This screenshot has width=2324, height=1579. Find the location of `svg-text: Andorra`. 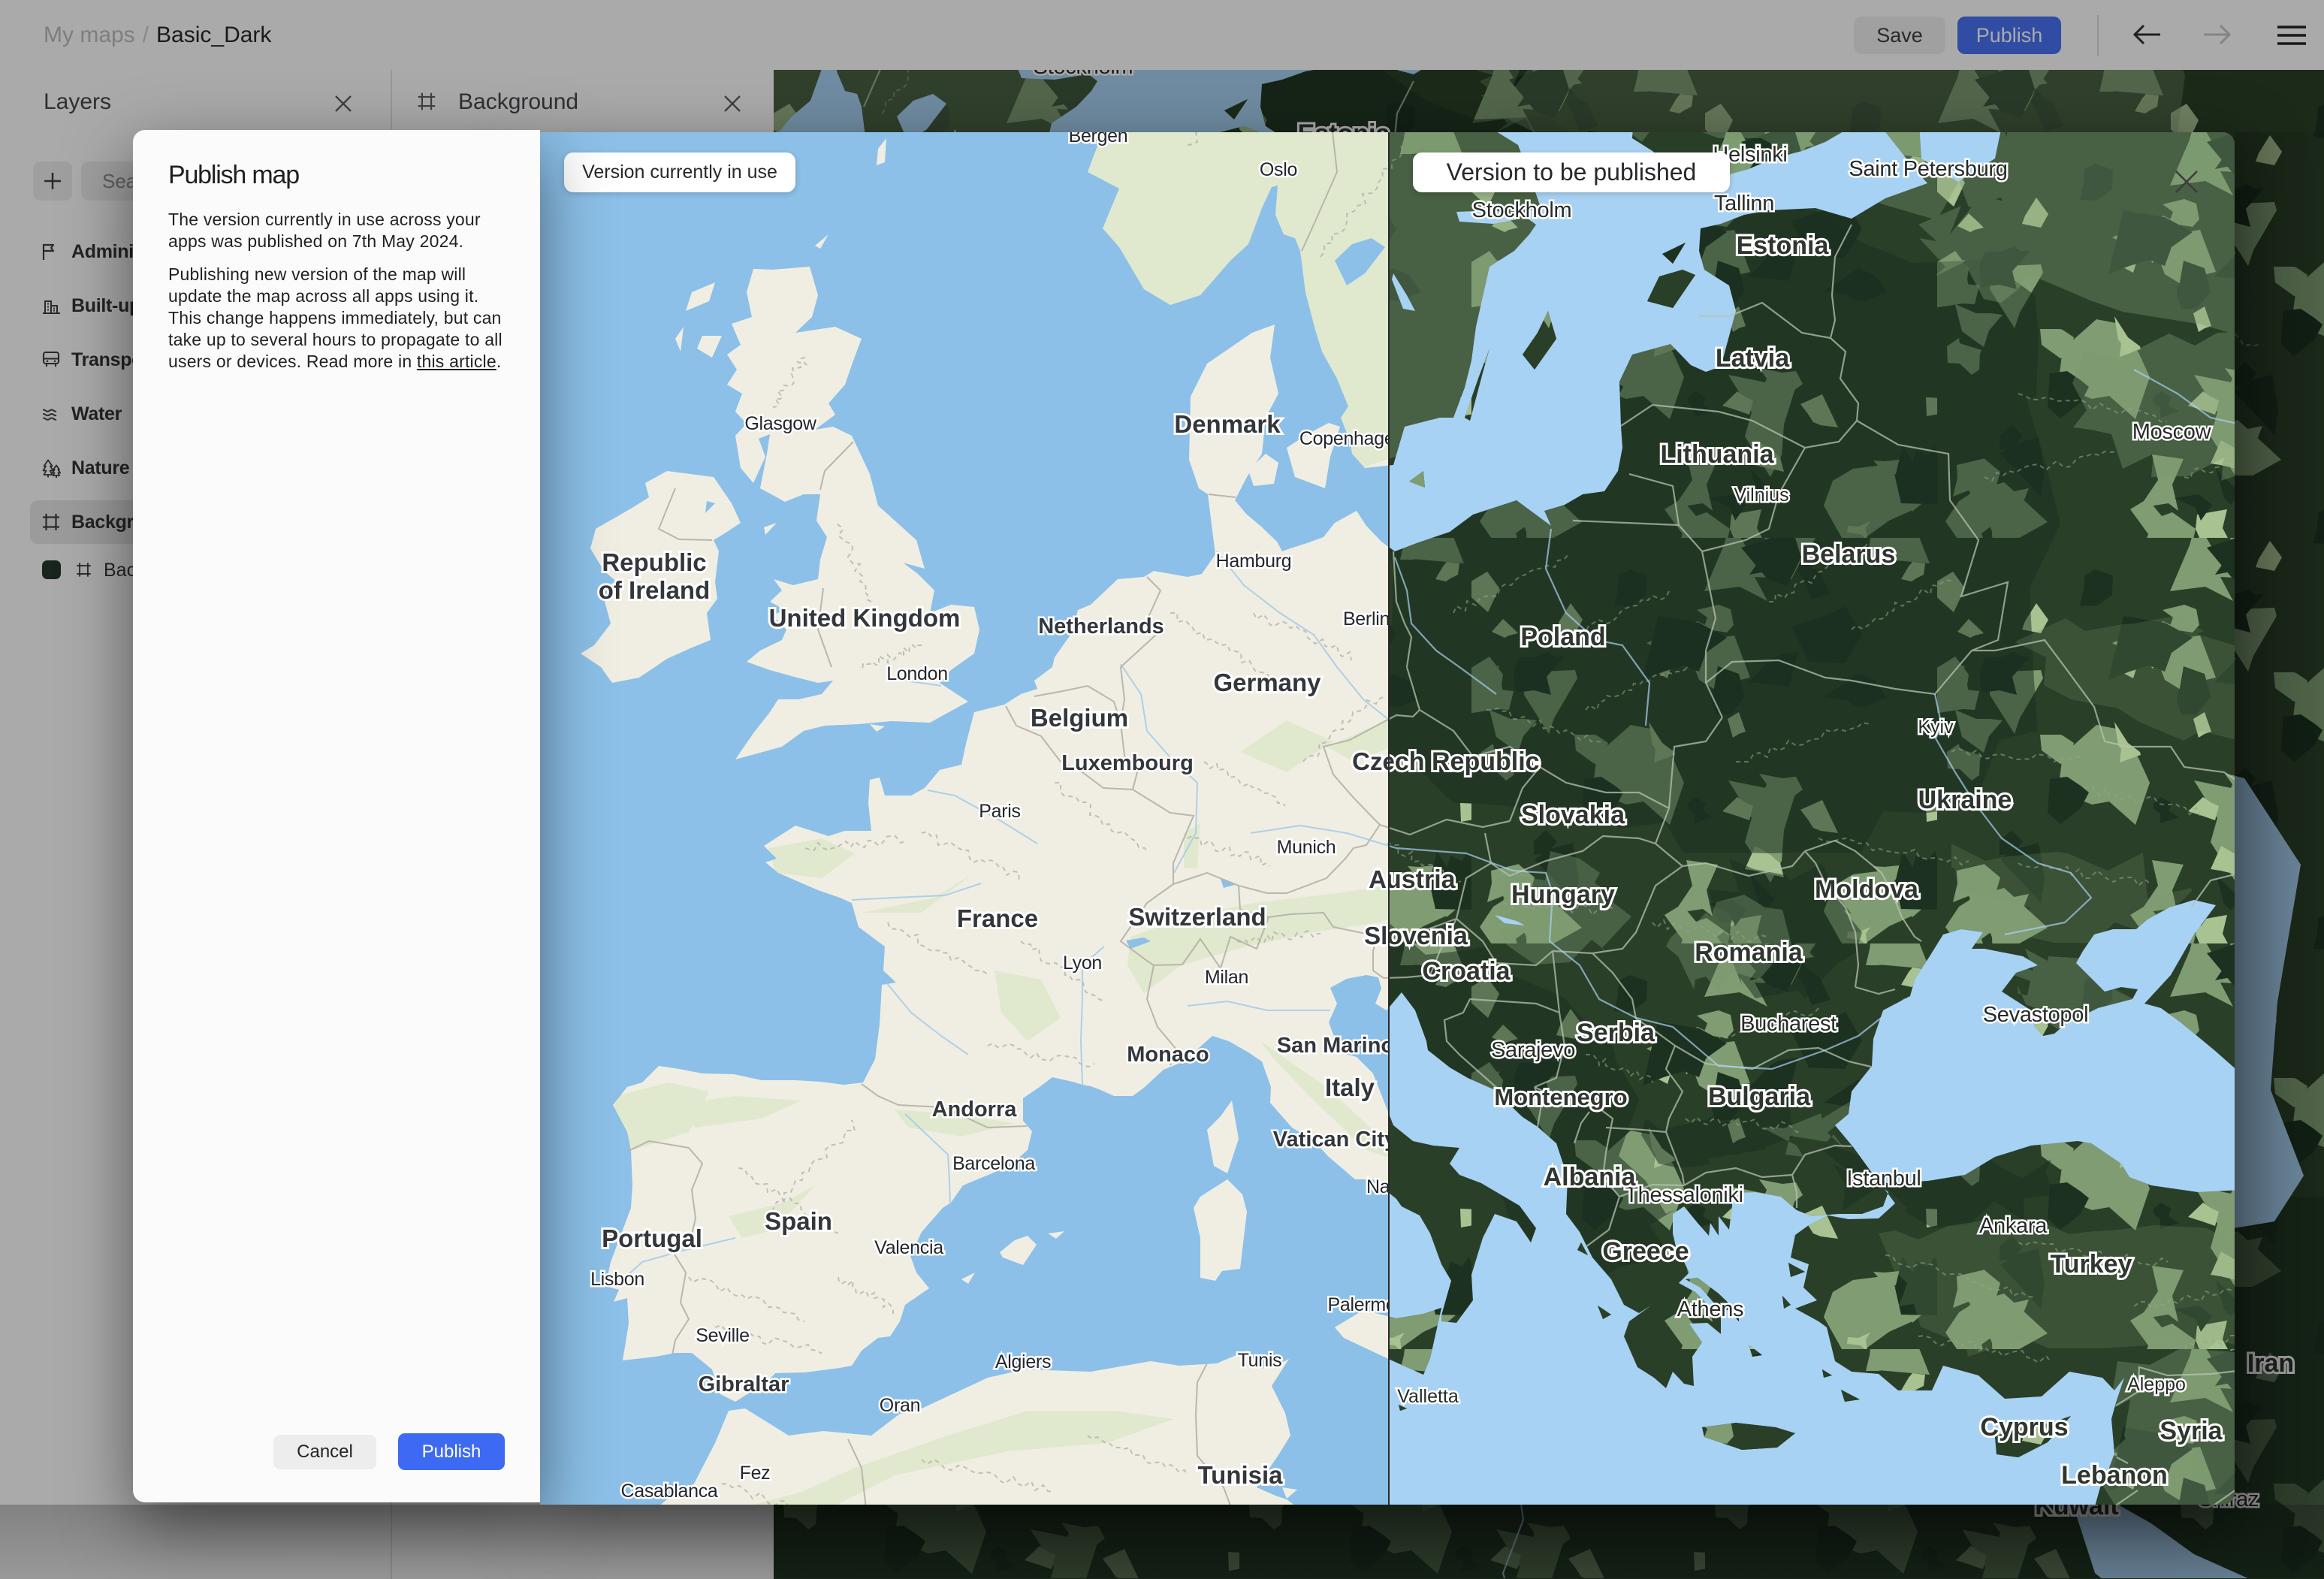

svg-text: Andorra is located at coordinates (975, 1110).